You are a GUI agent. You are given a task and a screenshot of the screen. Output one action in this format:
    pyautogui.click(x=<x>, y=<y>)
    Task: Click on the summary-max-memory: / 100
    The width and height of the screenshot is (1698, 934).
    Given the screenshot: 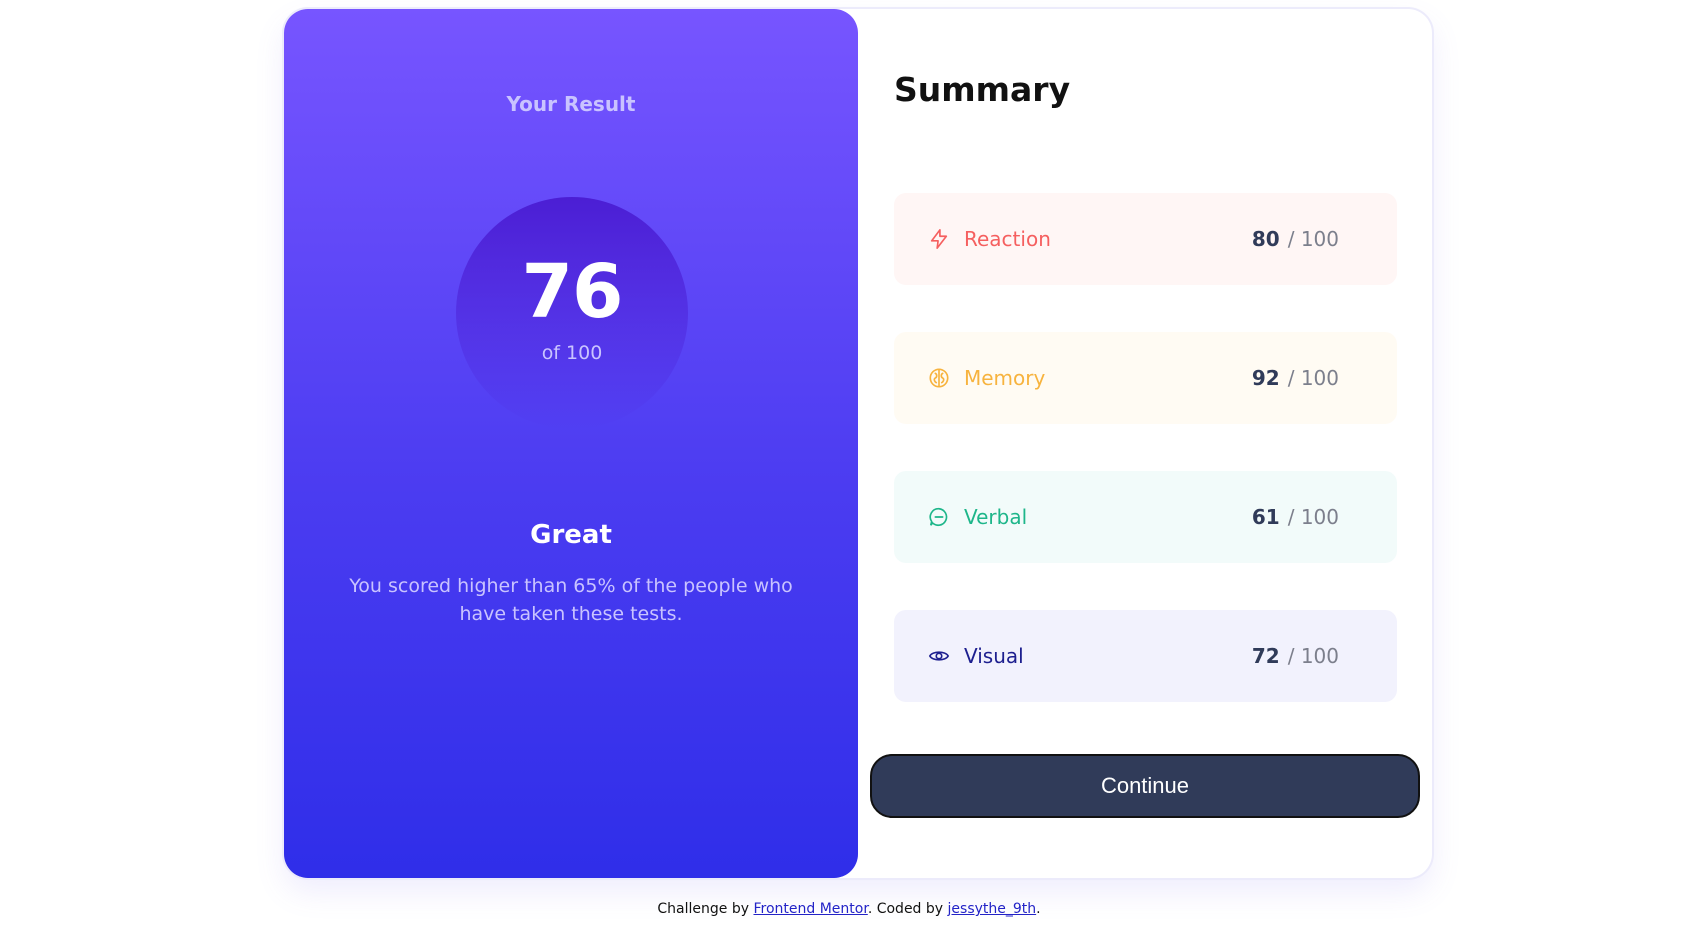 What is the action you would take?
    pyautogui.click(x=1313, y=378)
    